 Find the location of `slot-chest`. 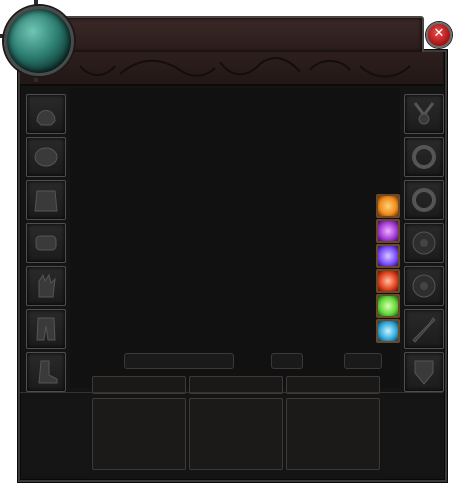

slot-chest is located at coordinates (46, 200).